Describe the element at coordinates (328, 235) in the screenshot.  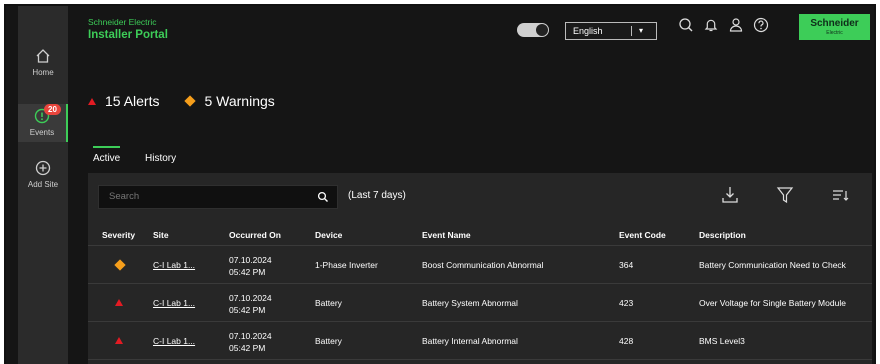
I see `column-header-device: Device` at that location.